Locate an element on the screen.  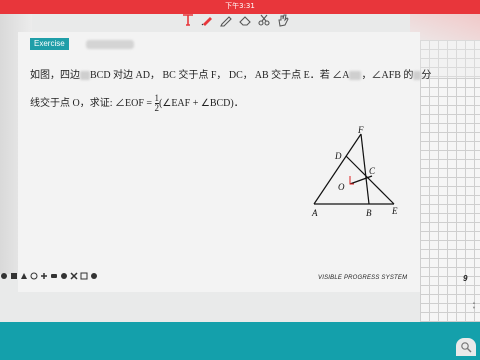
label-F: F is located at coordinates (360, 130).